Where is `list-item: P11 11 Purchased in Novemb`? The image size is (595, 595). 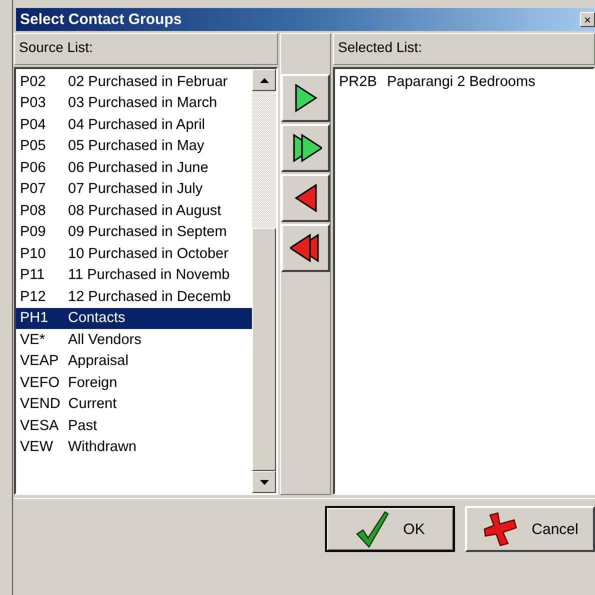
list-item: P11 11 Purchased in Novemb is located at coordinates (134, 275).